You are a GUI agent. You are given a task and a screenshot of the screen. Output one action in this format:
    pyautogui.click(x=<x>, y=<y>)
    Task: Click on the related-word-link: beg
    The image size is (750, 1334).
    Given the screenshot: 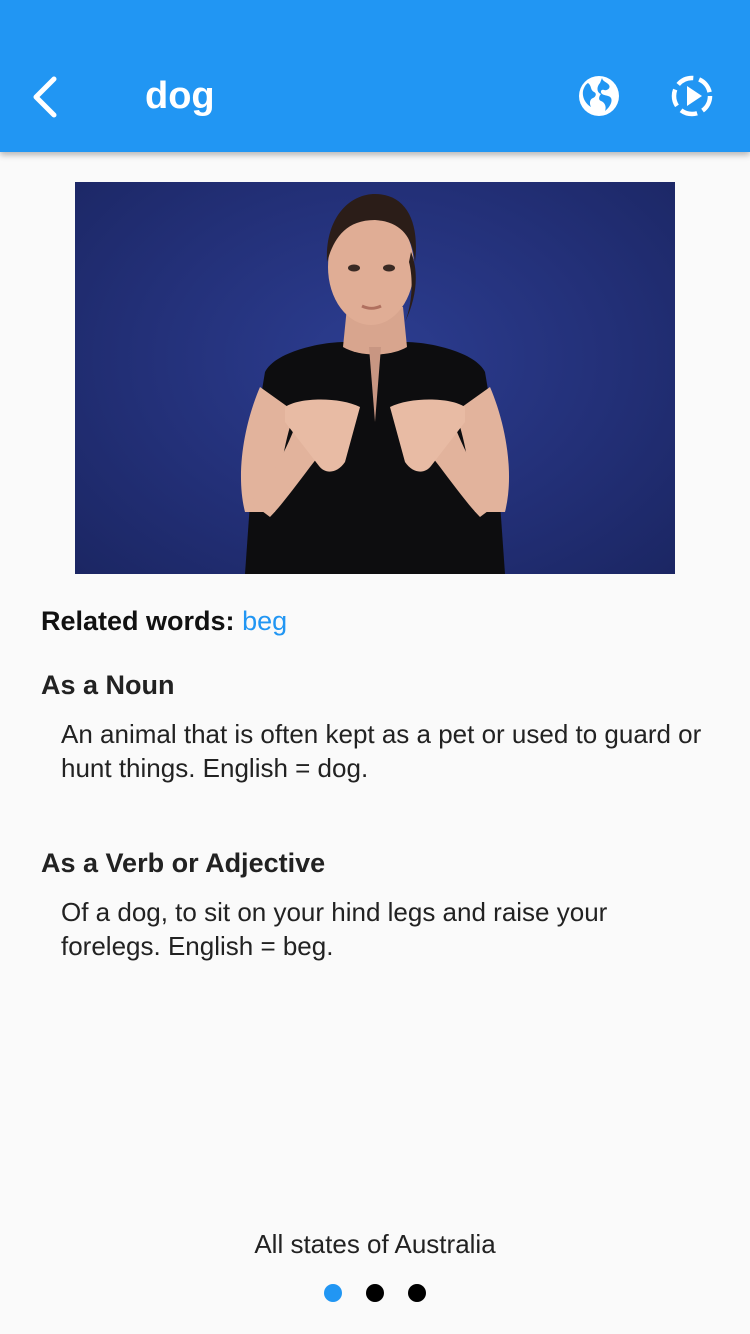 What is the action you would take?
    pyautogui.click(x=264, y=621)
    